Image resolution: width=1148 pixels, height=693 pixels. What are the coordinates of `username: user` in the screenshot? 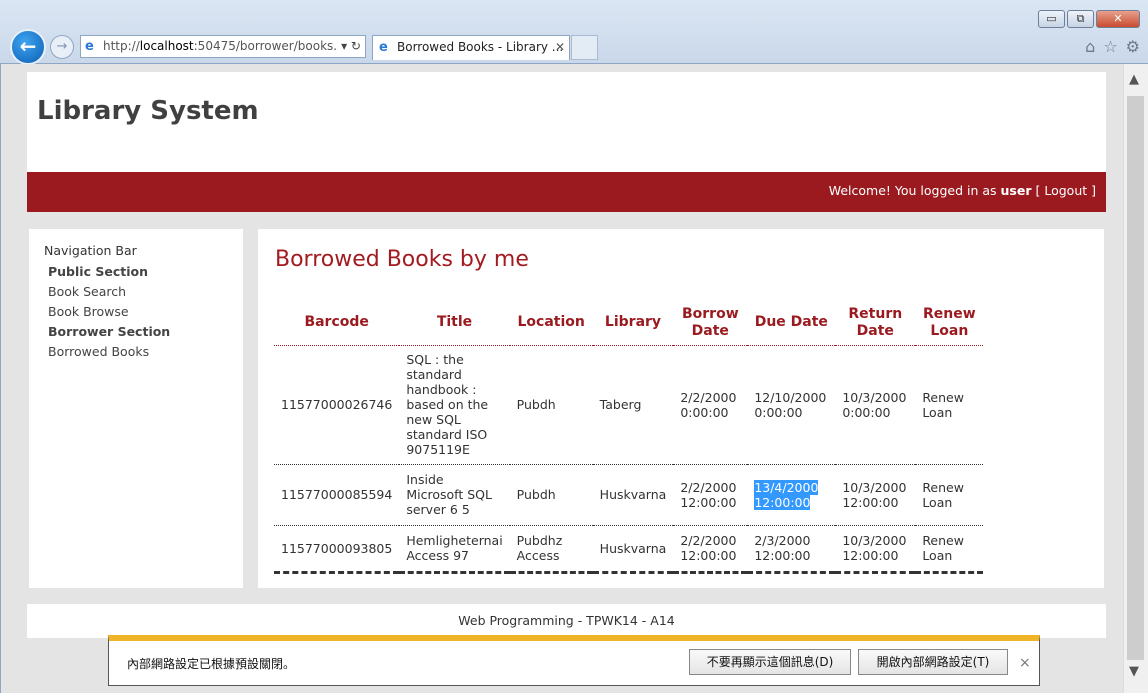 It's located at (1016, 190).